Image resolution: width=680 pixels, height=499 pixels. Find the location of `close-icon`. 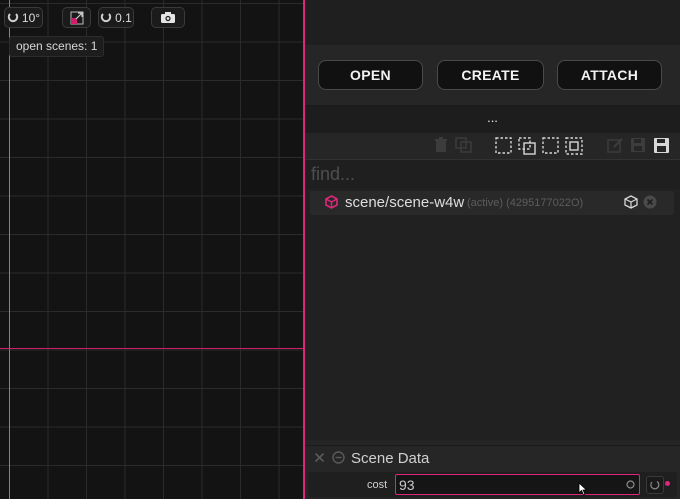

close-icon is located at coordinates (319, 457).